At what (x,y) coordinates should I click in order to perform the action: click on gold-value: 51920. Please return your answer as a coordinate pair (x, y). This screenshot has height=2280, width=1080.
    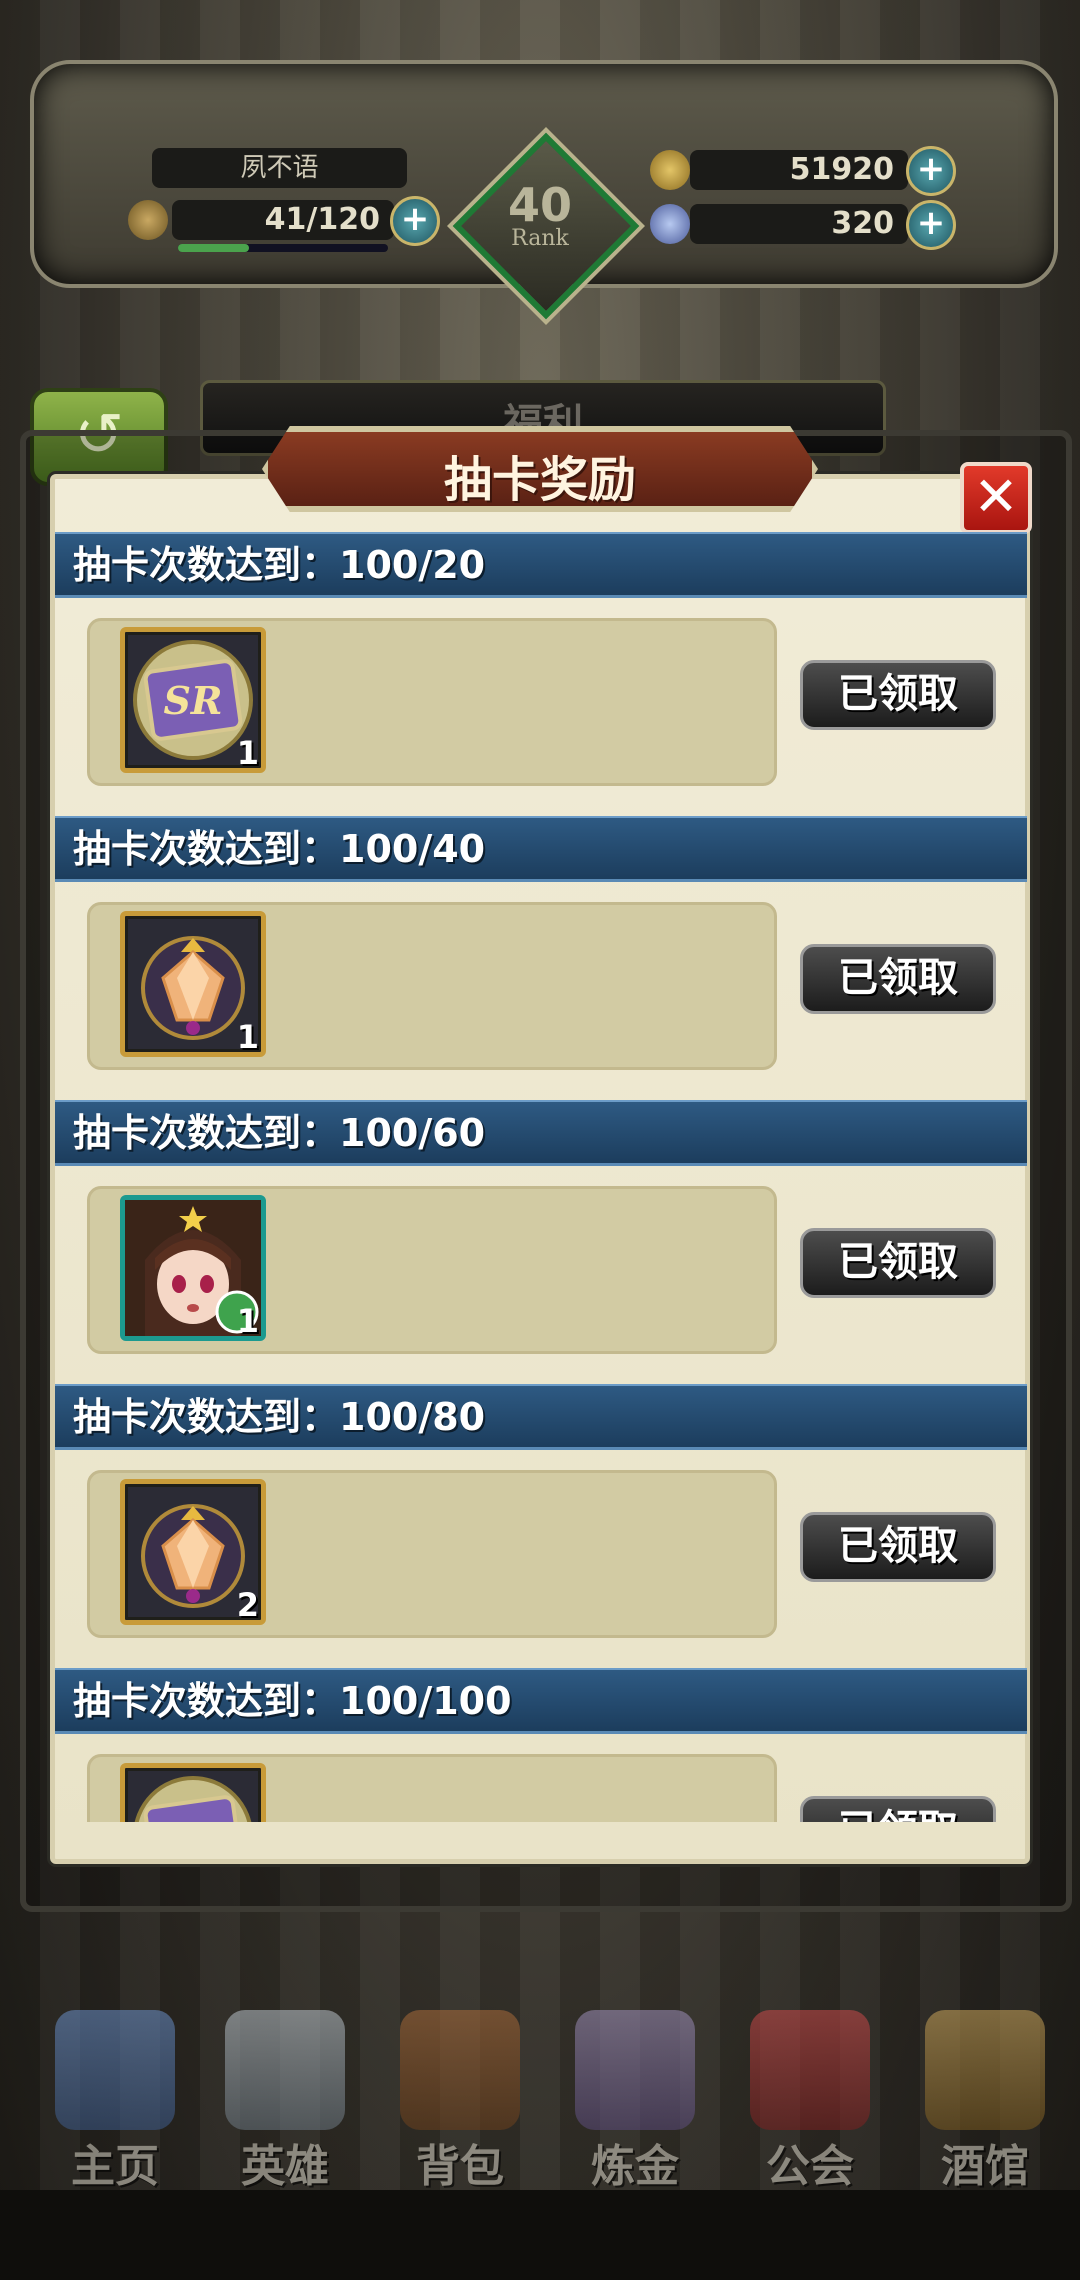
    Looking at the image, I should click on (799, 170).